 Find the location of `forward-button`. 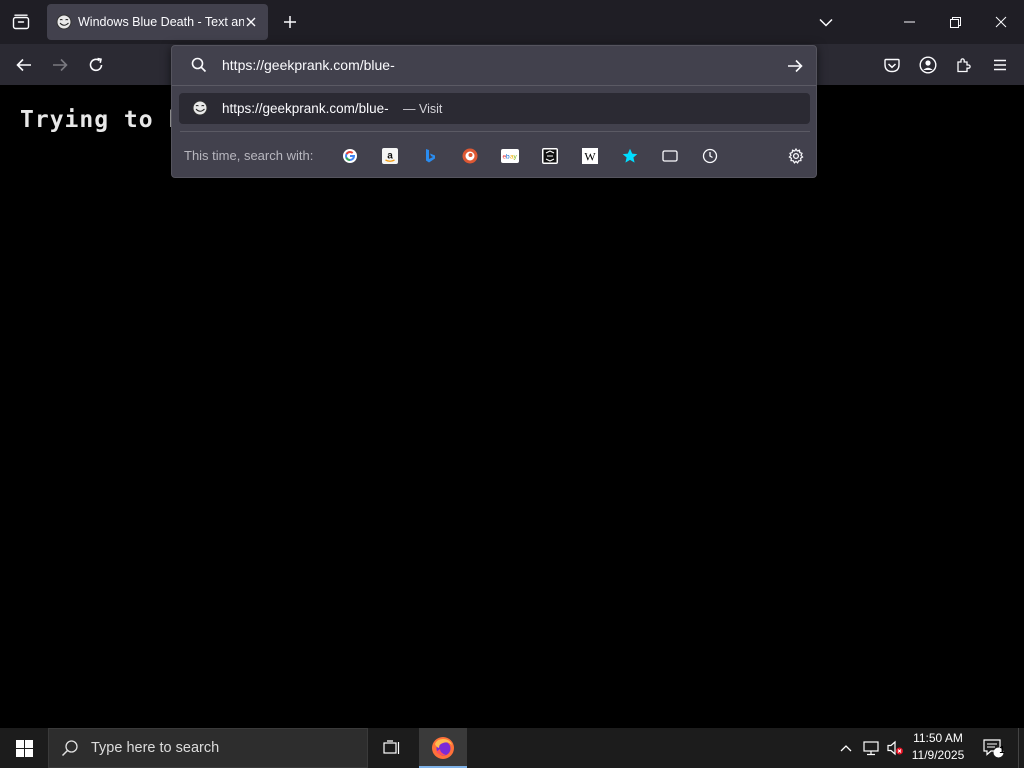

forward-button is located at coordinates (60, 65).